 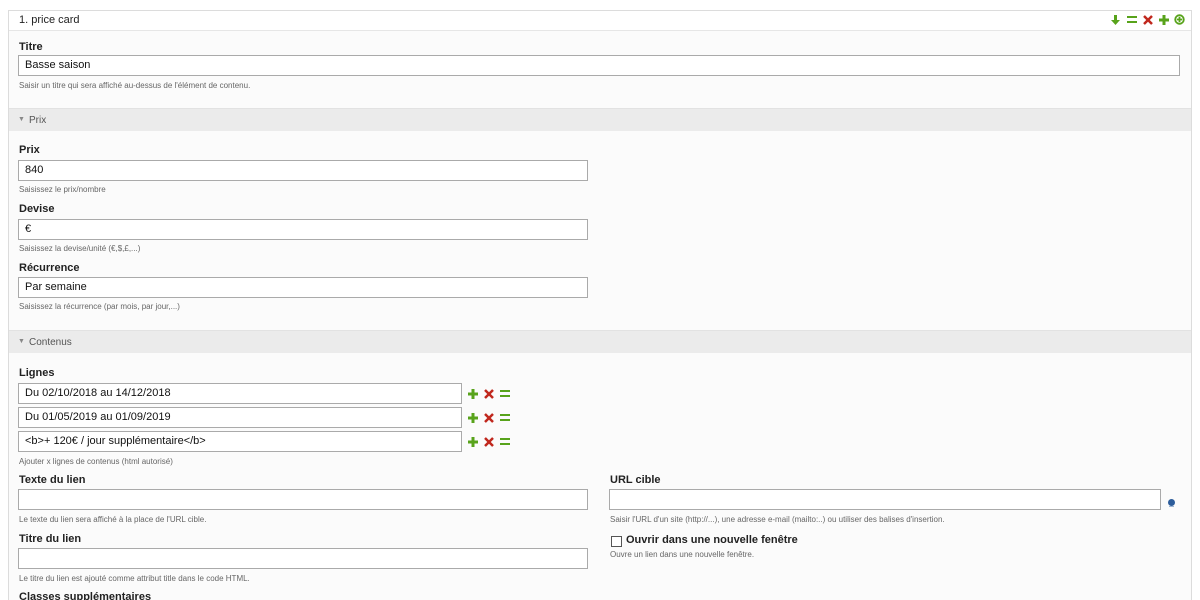 I want to click on arrow-down-icon, so click(x=1115, y=19).